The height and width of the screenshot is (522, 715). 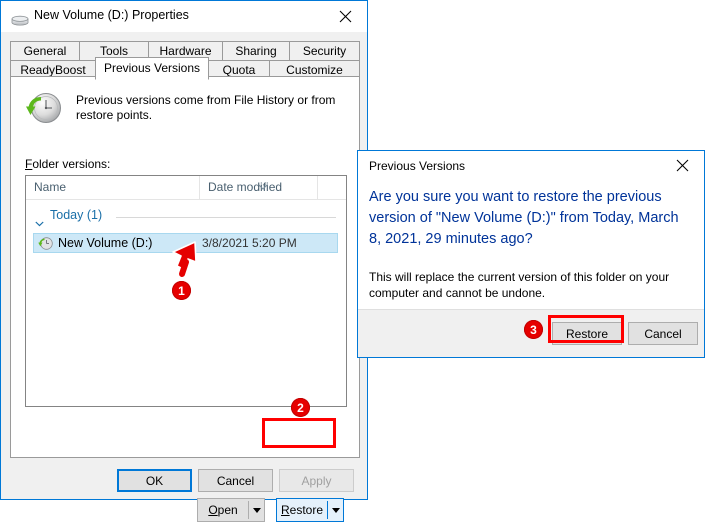 I want to click on restore-clock-small-icon, so click(x=45, y=243).